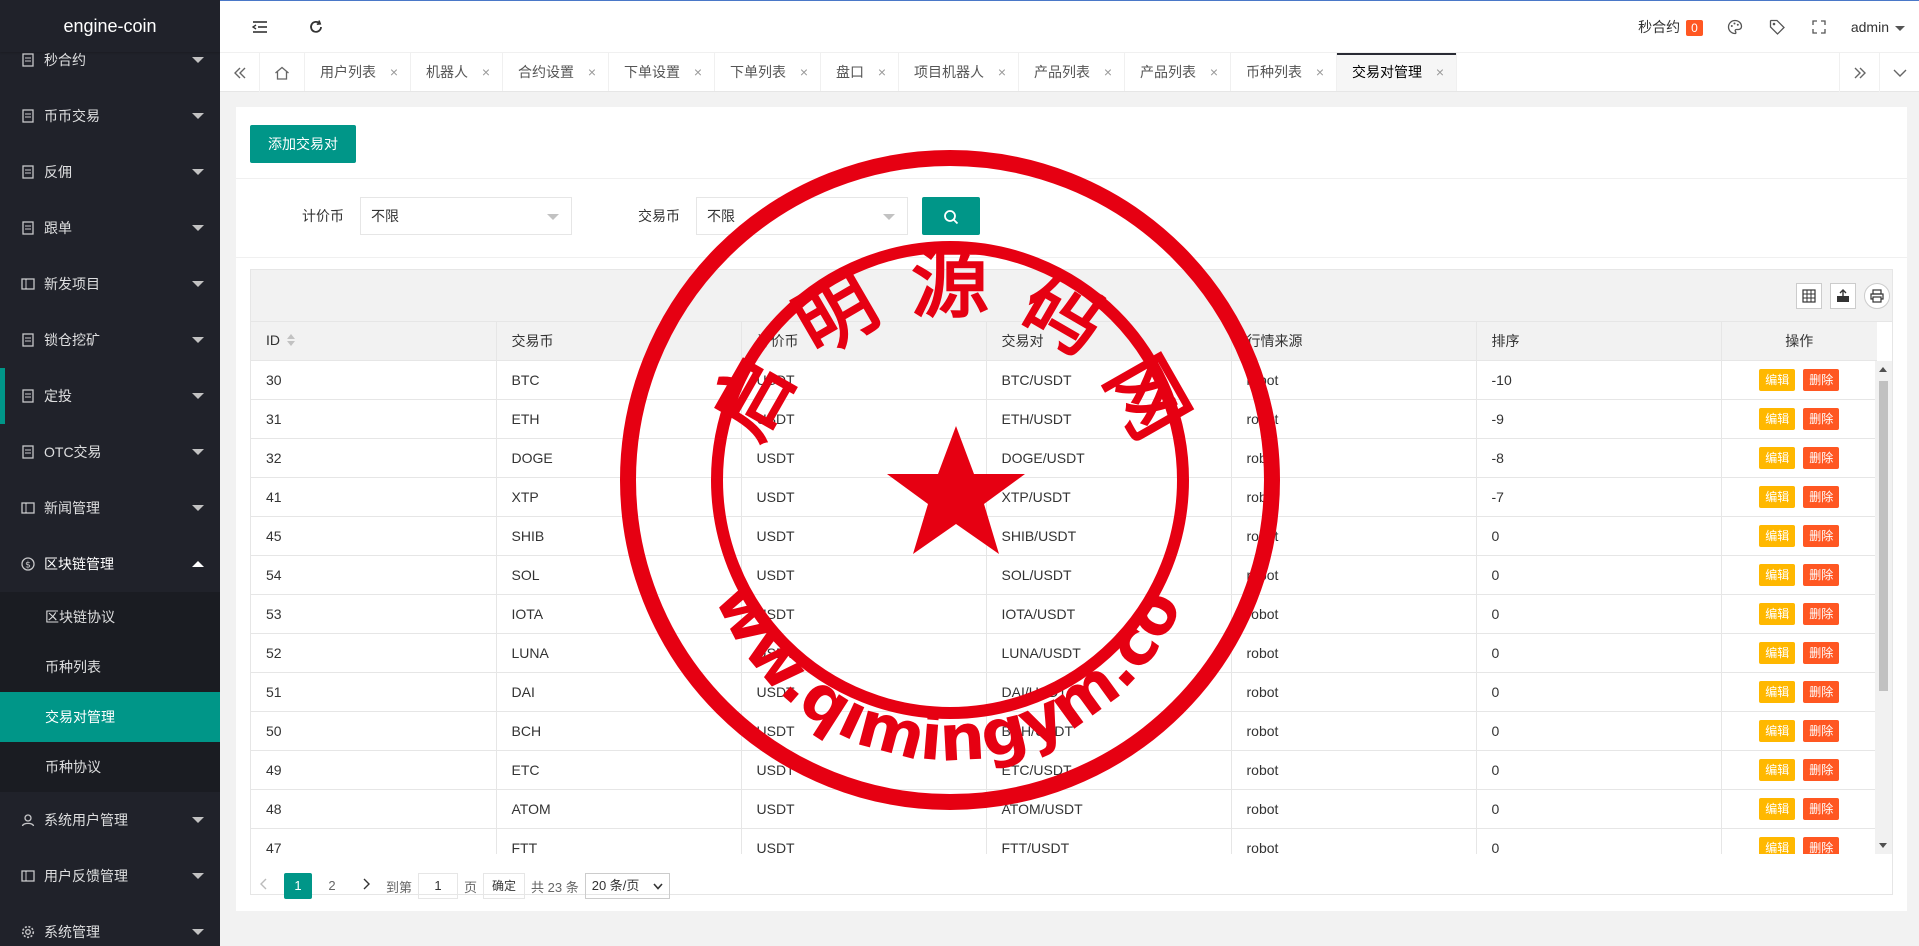 Image resolution: width=1919 pixels, height=946 pixels. I want to click on tab-product-list-2: 产品列表 ×, so click(1178, 72).